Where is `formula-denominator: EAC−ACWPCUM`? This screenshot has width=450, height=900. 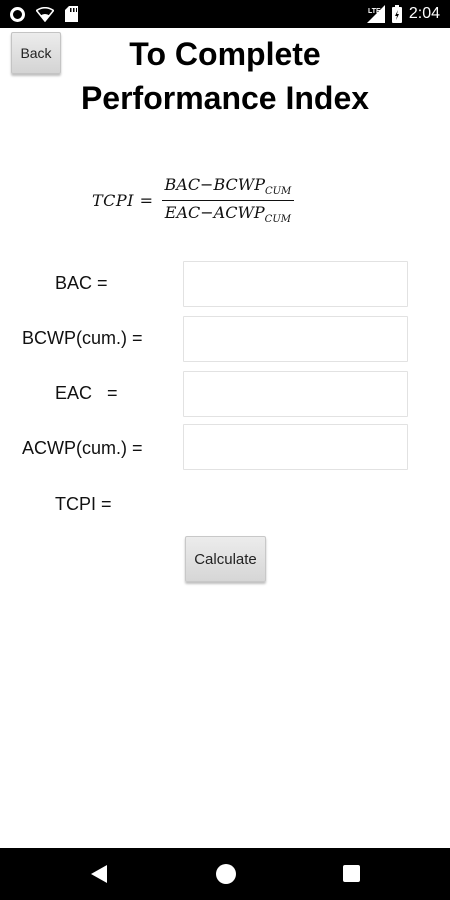
formula-denominator: EAC−ACWPCUM is located at coordinates (228, 213).